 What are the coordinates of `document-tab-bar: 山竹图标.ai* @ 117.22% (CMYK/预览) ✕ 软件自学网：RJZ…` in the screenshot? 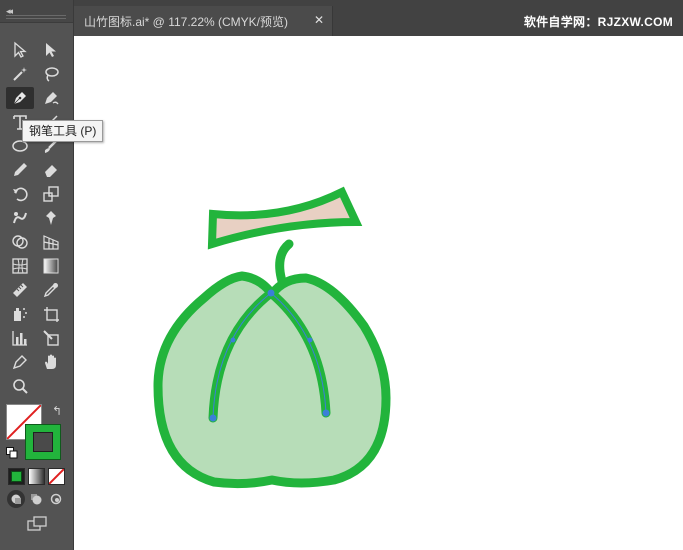 It's located at (378, 18).